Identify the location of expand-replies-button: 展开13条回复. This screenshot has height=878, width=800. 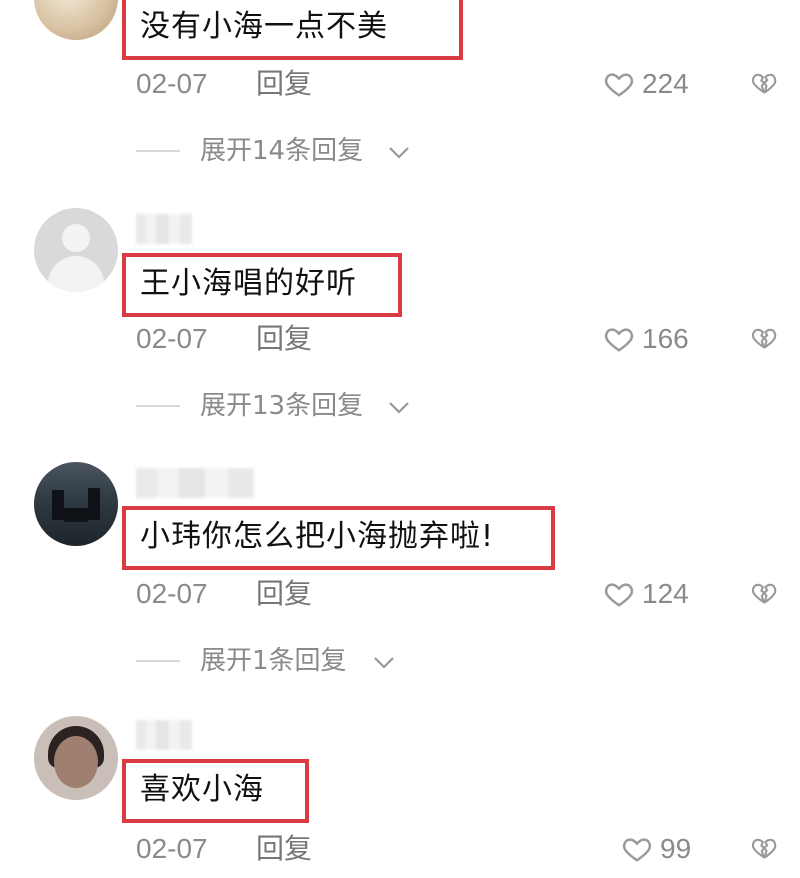
(281, 406).